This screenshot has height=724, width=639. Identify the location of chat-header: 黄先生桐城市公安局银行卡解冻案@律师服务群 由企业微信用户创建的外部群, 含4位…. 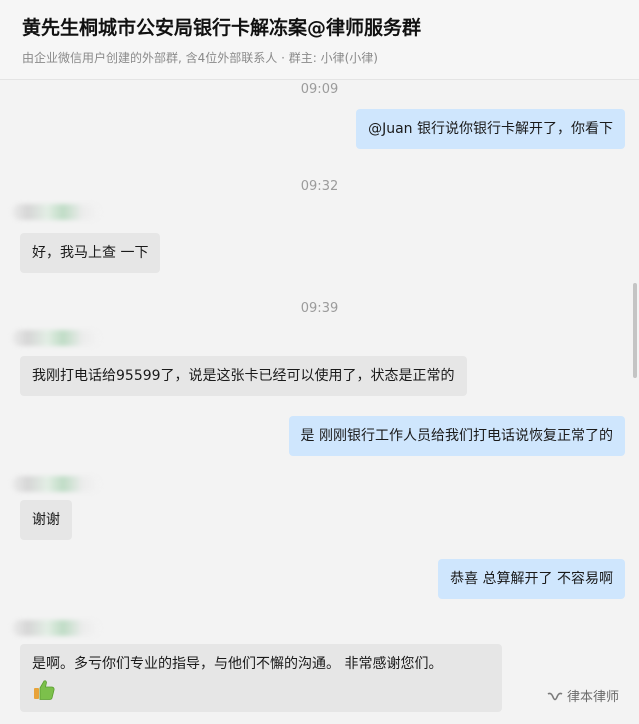
(319, 40).